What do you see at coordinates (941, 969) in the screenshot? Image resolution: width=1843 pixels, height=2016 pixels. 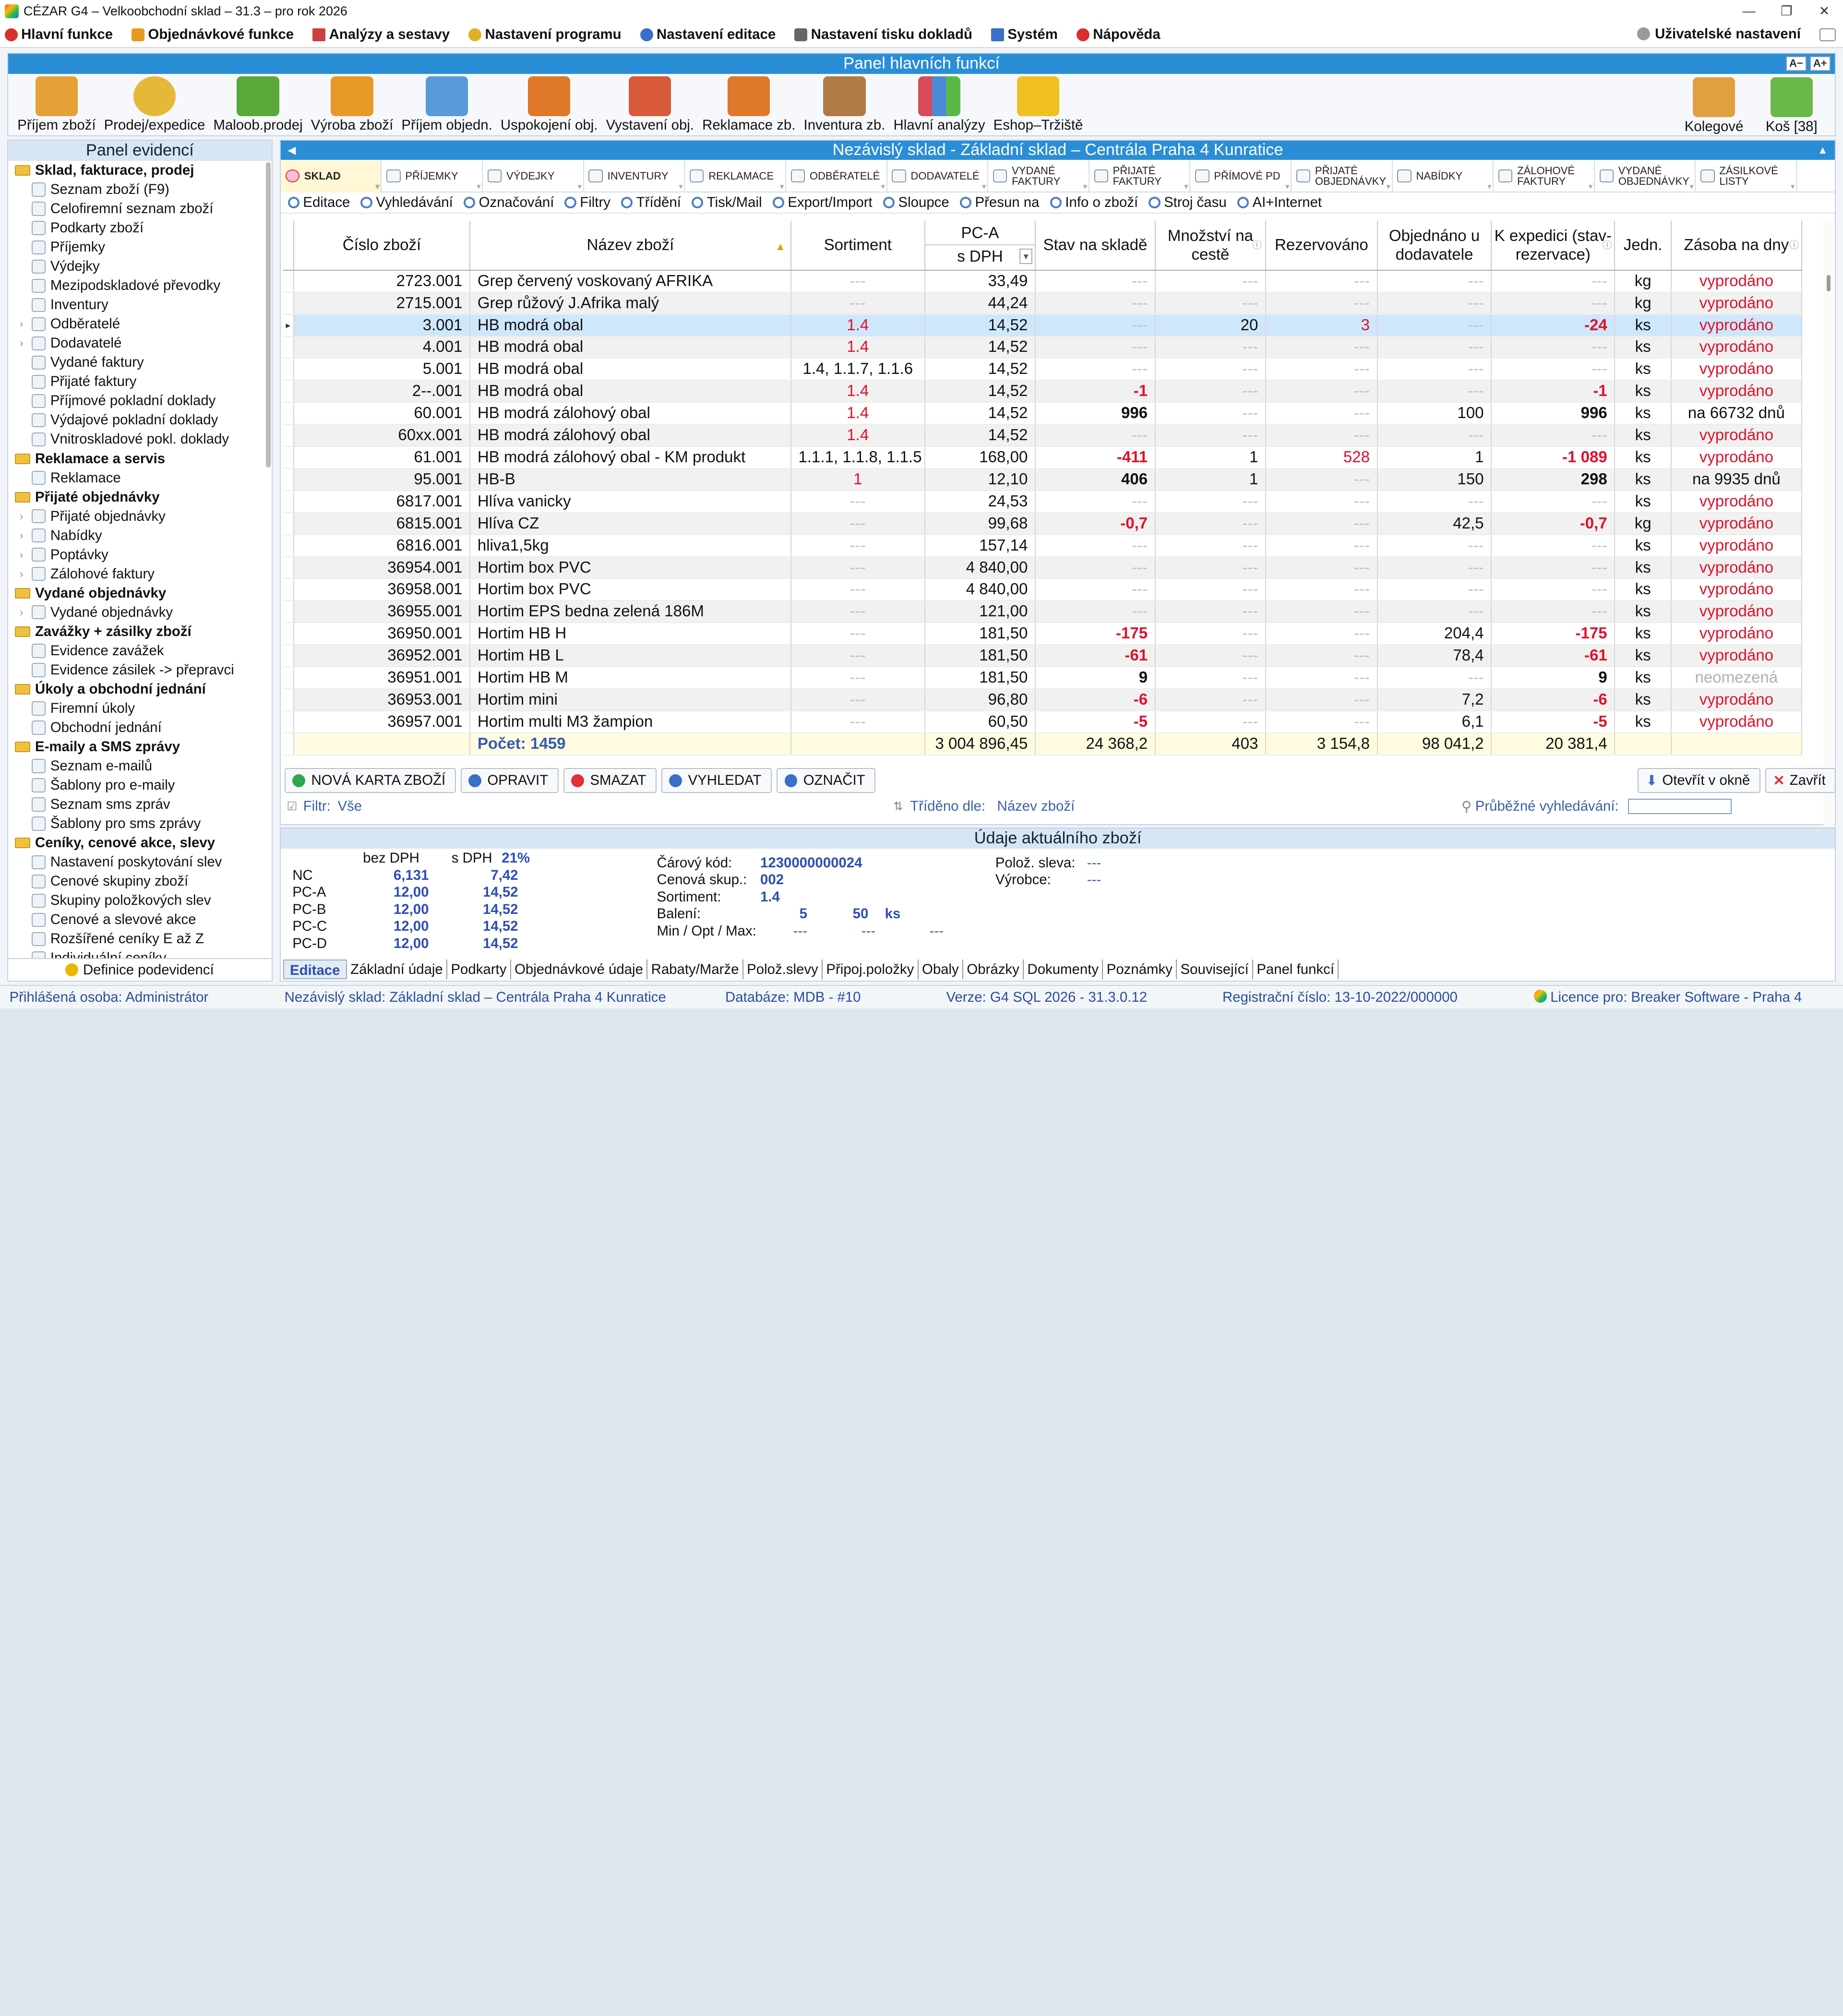 I see `details-tab: Obaly` at bounding box center [941, 969].